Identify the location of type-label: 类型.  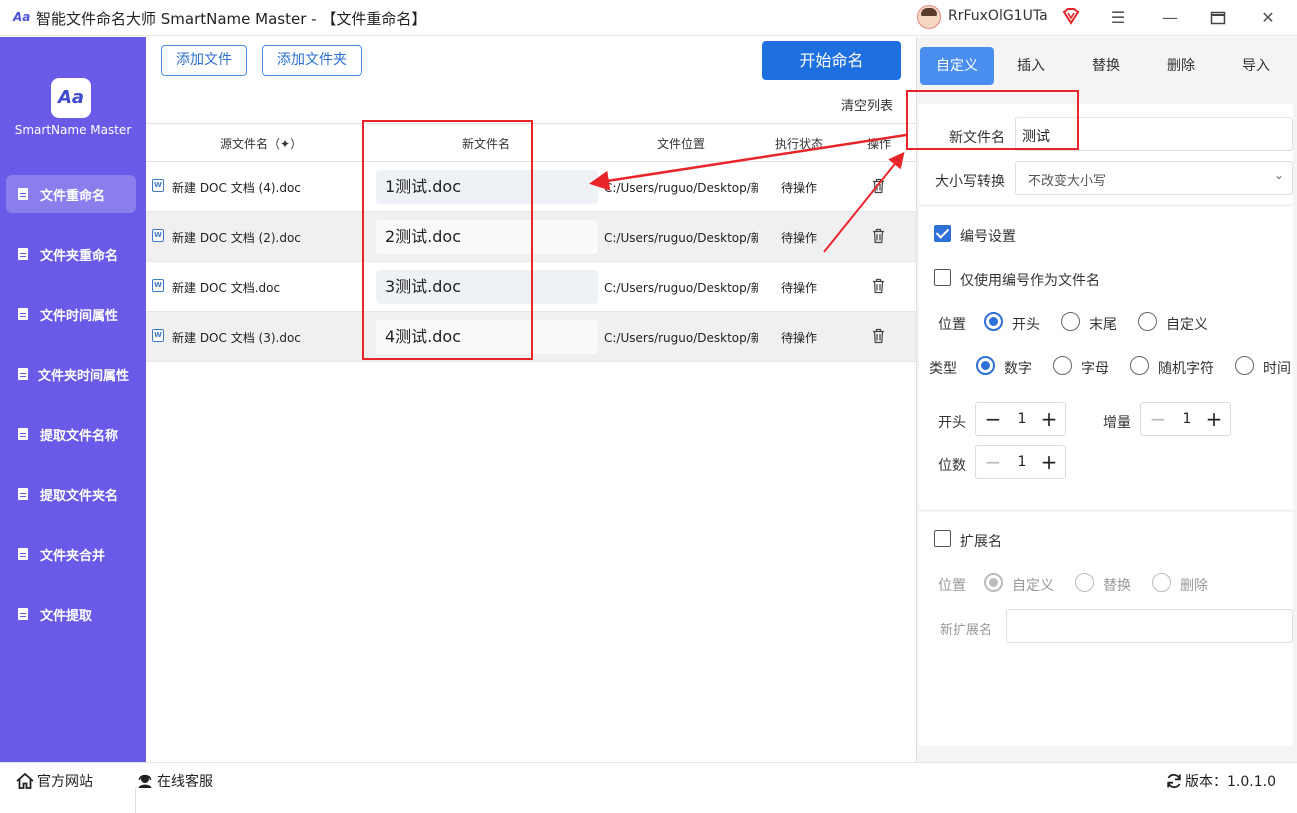
(943, 369).